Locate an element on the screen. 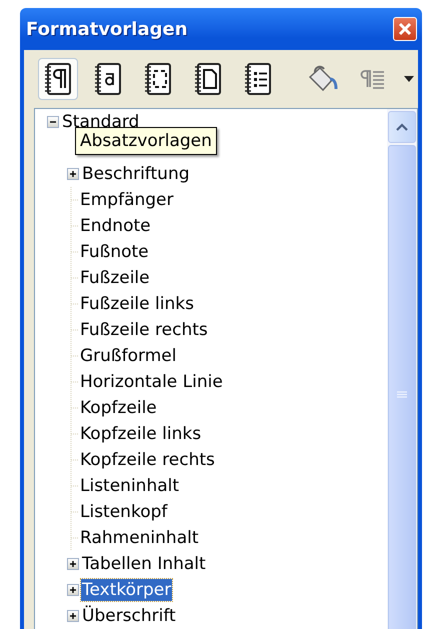  collapse-icon is located at coordinates (53, 122).